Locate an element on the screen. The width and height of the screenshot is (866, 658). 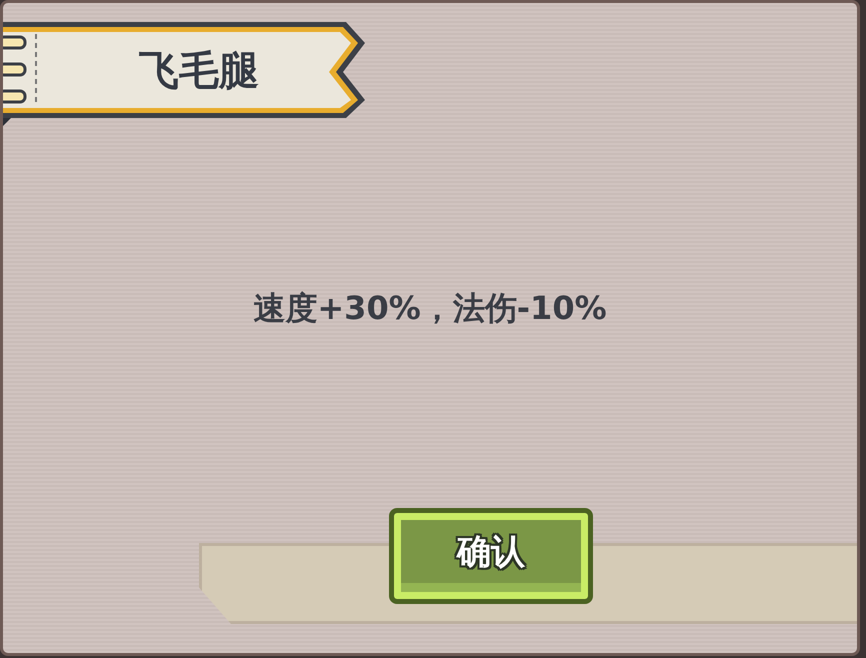
binder-rings-drawing is located at coordinates (14, 70).